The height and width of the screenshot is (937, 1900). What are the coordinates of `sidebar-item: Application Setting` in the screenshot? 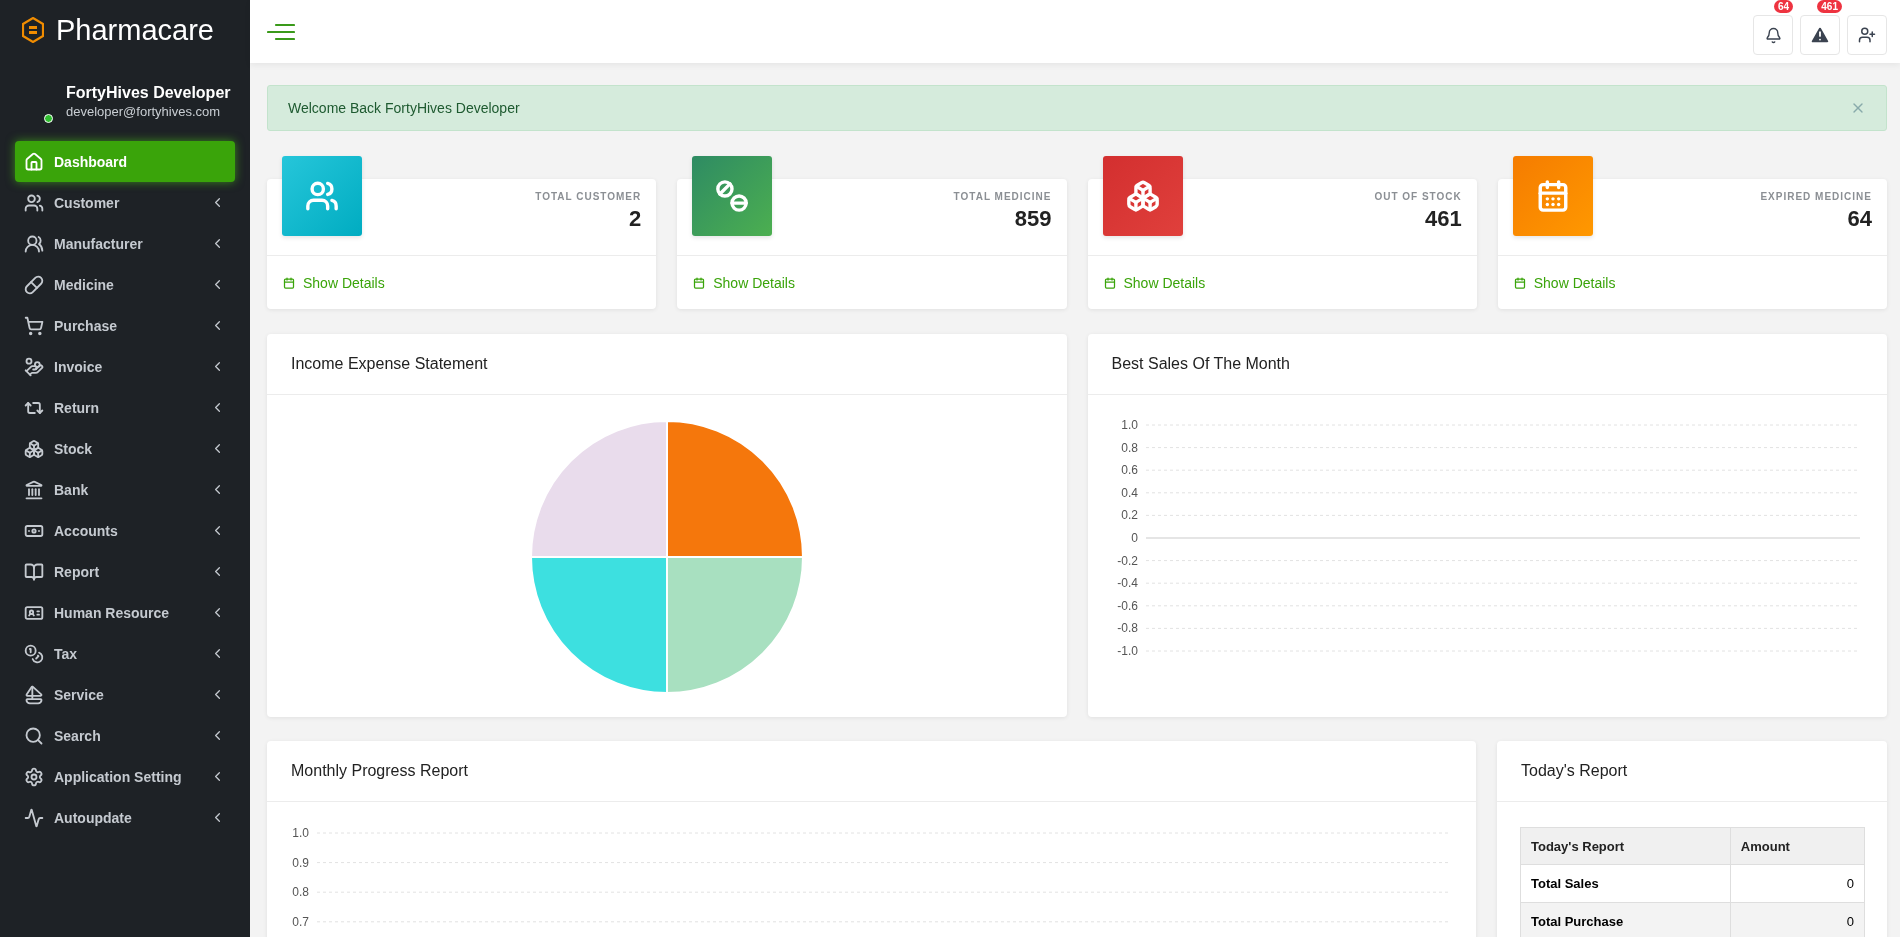 It's located at (125, 776).